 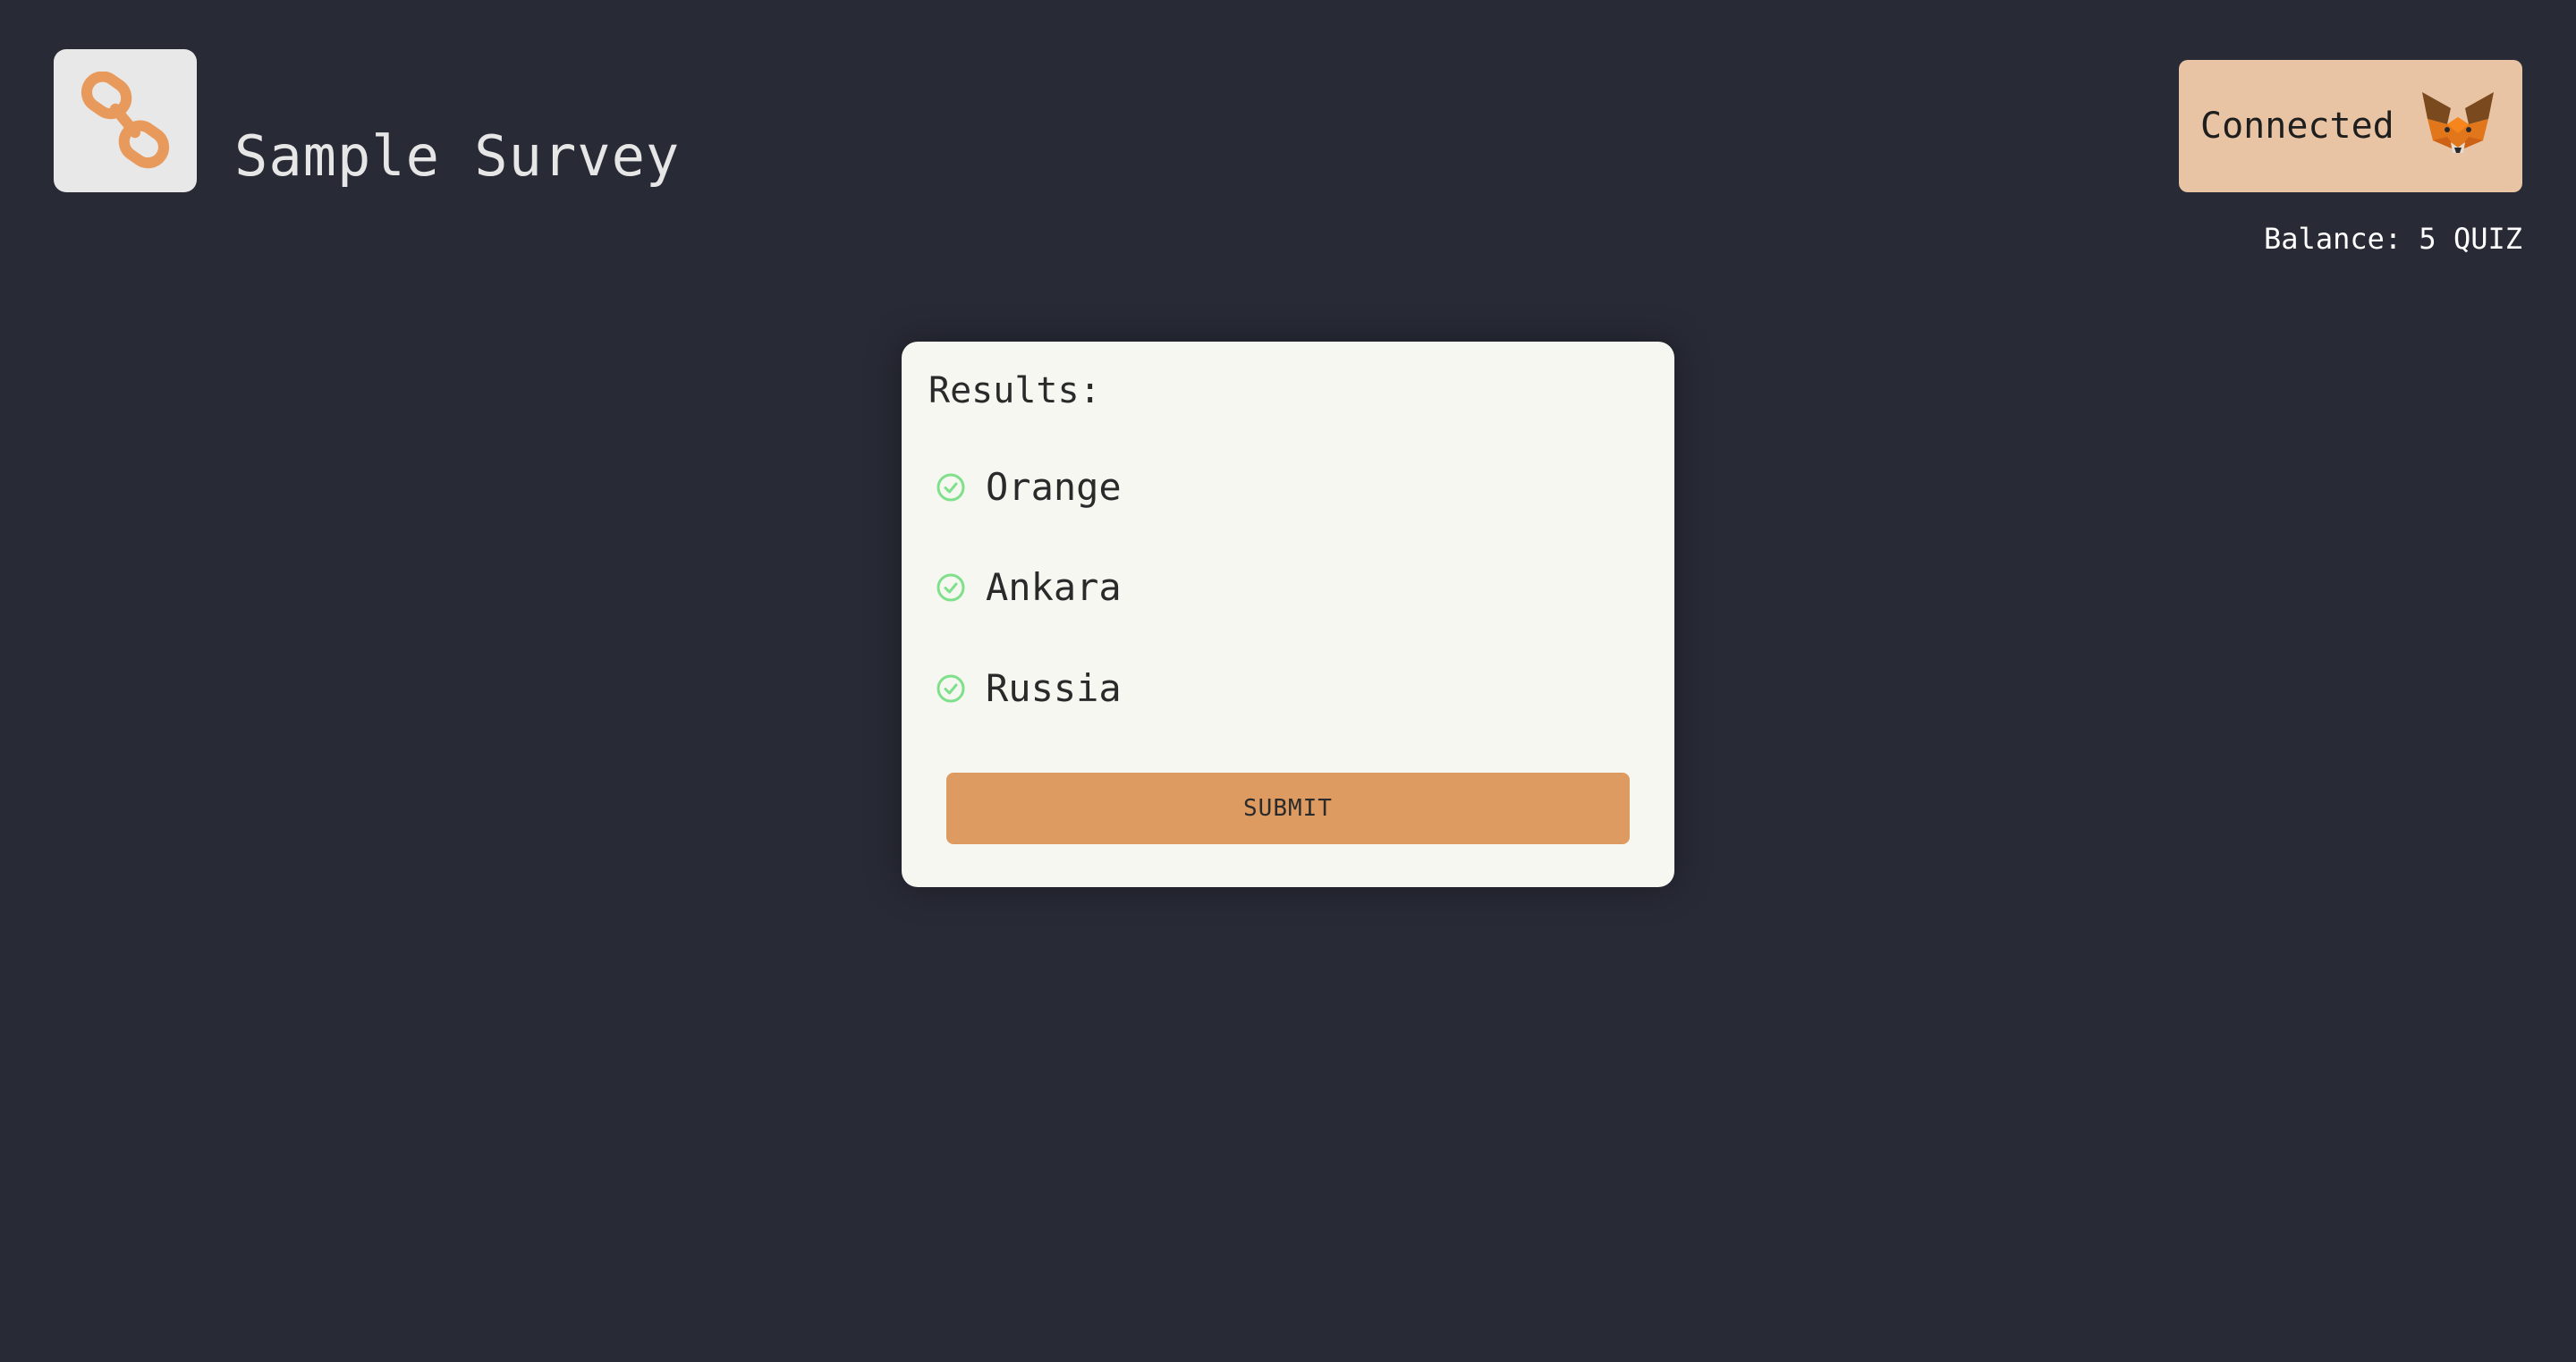 What do you see at coordinates (2393, 239) in the screenshot?
I see `token-balance: Balance: 5 QUIZ` at bounding box center [2393, 239].